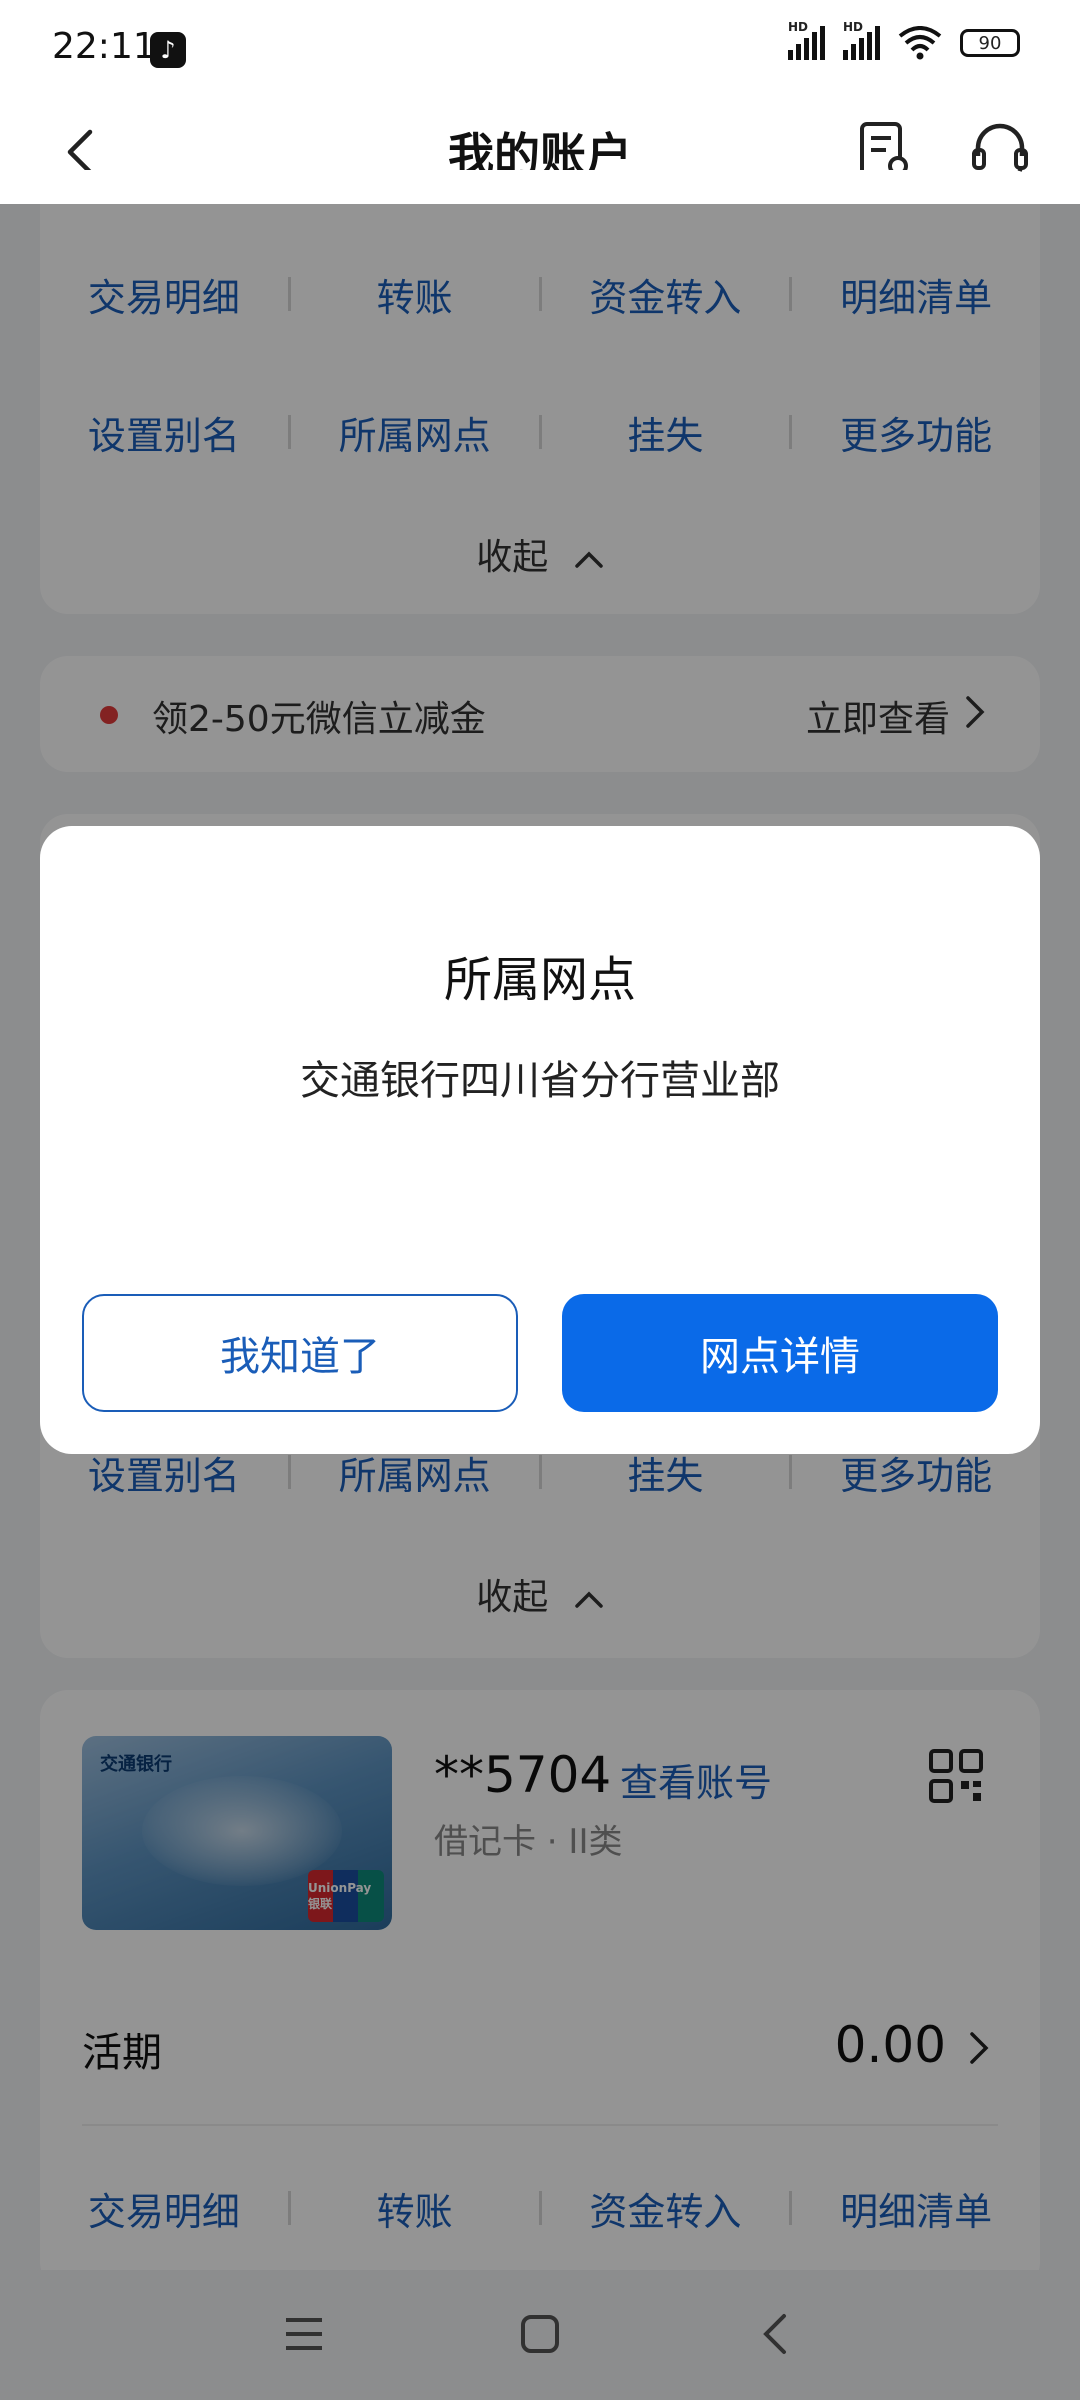 The width and height of the screenshot is (1080, 2400). I want to click on dialog-branch-name: 交通银行四川省分行营业部, so click(540, 1081).